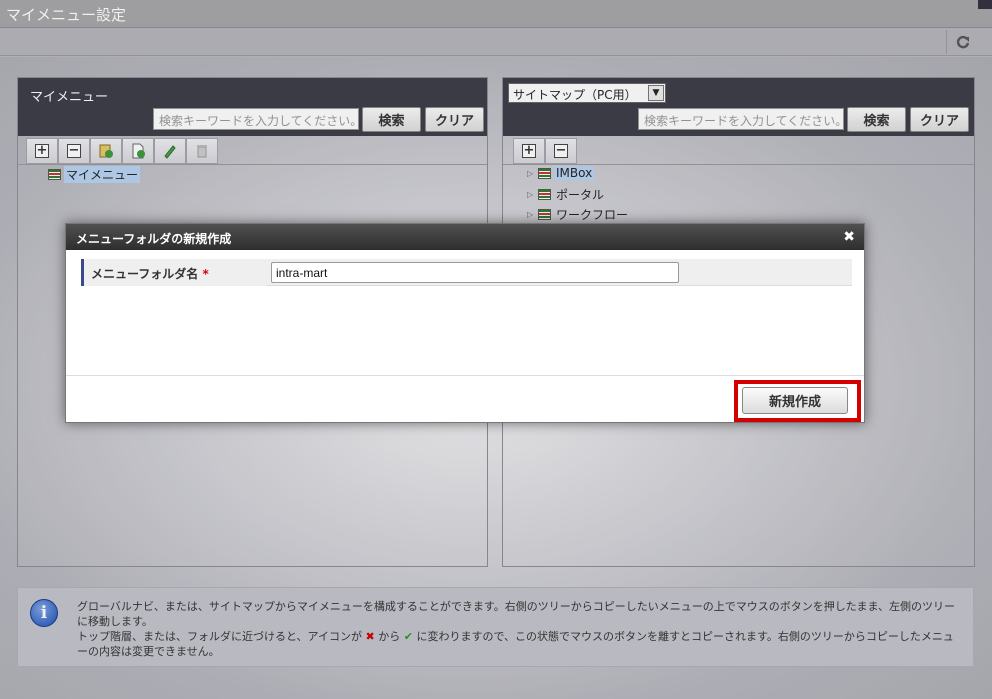 The image size is (992, 699). I want to click on my-menu-panel-title: マイメニュー, so click(69, 97).